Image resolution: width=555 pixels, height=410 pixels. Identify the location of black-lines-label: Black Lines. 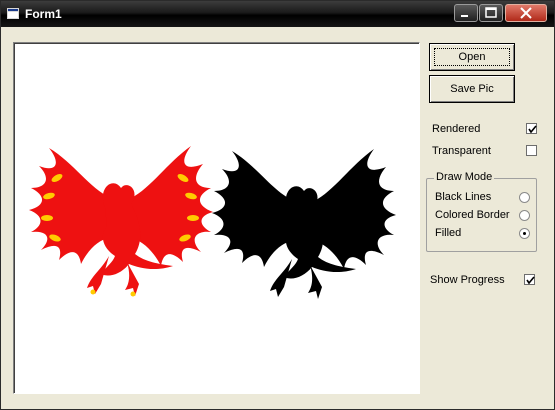
(463, 197).